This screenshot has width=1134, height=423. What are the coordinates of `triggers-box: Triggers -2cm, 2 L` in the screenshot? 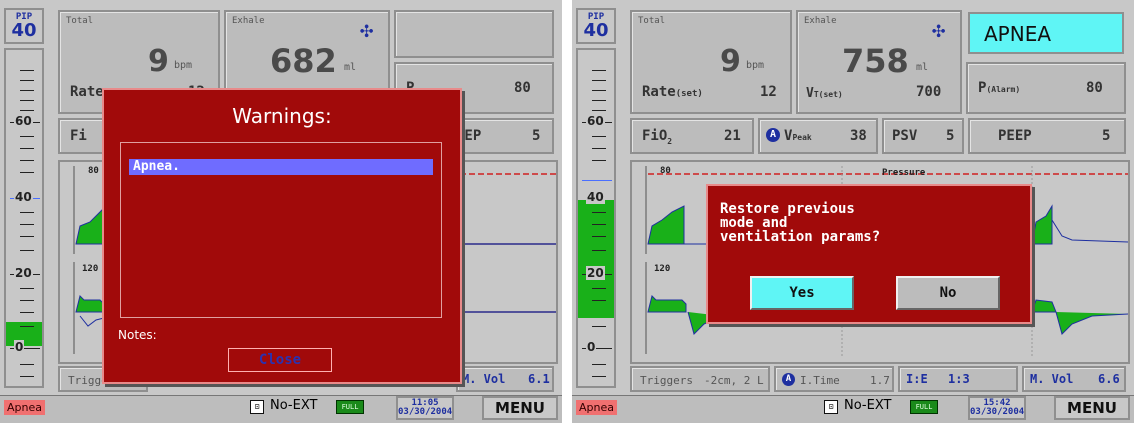 It's located at (700, 379).